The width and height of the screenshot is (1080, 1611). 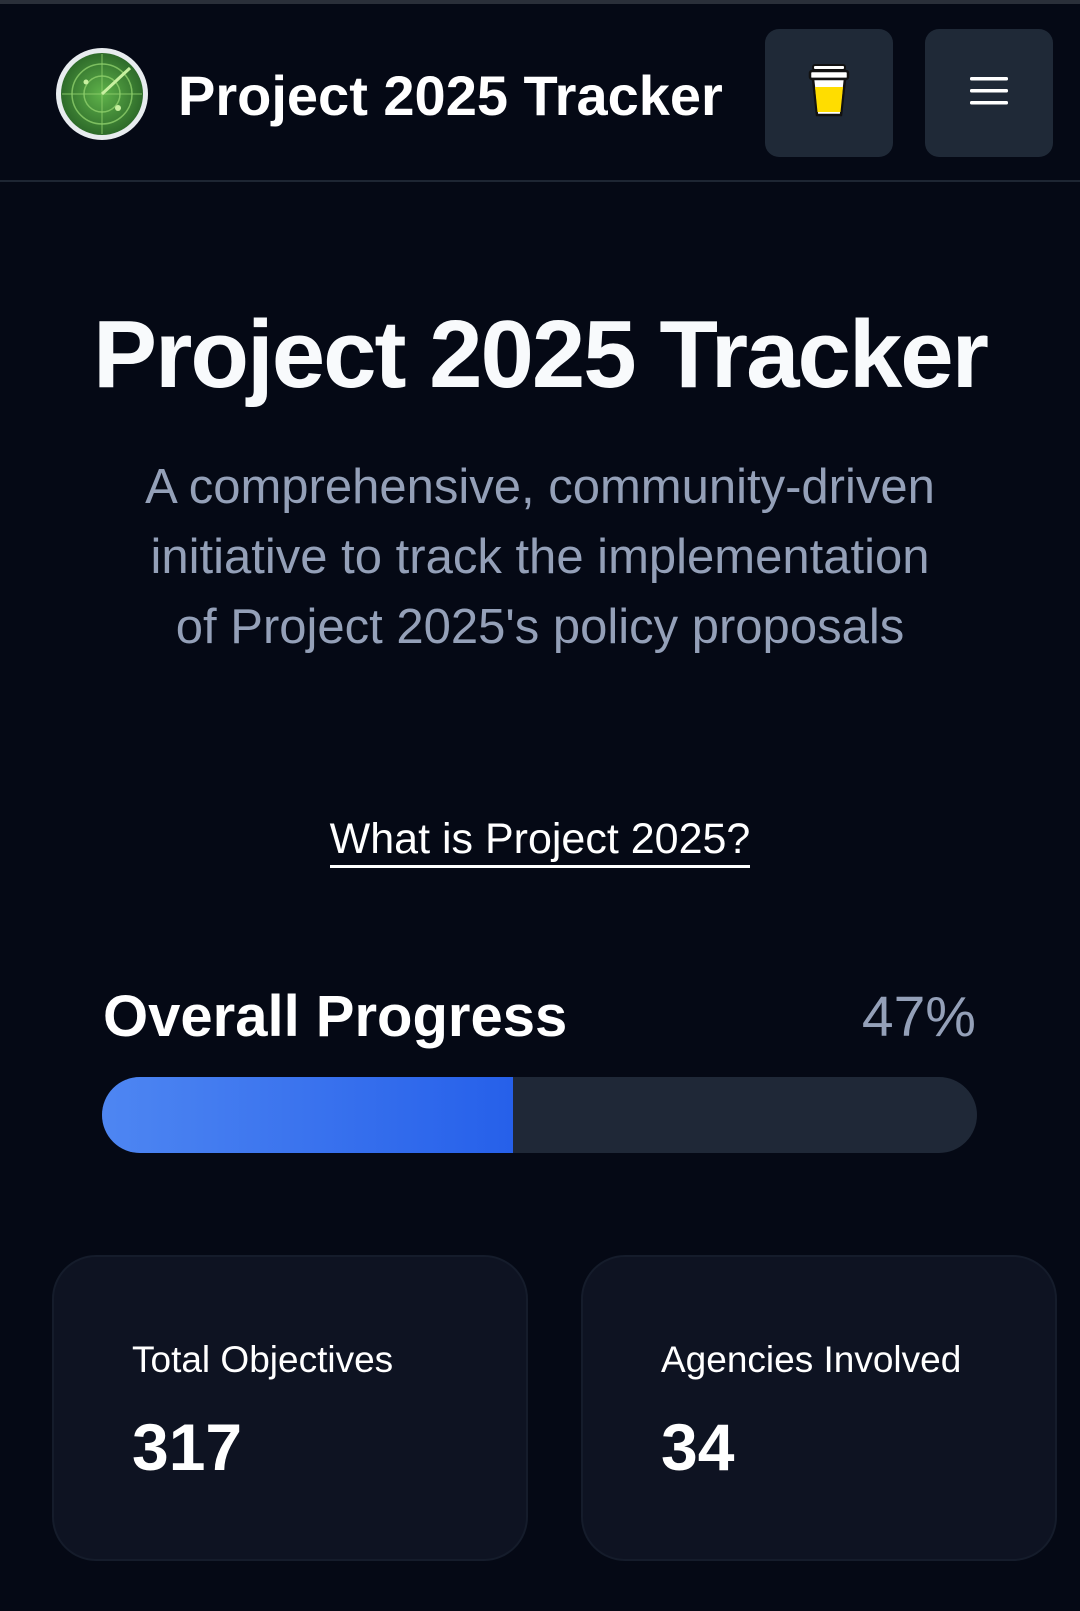 I want to click on stat-label: Agencies Involved, so click(x=811, y=1359).